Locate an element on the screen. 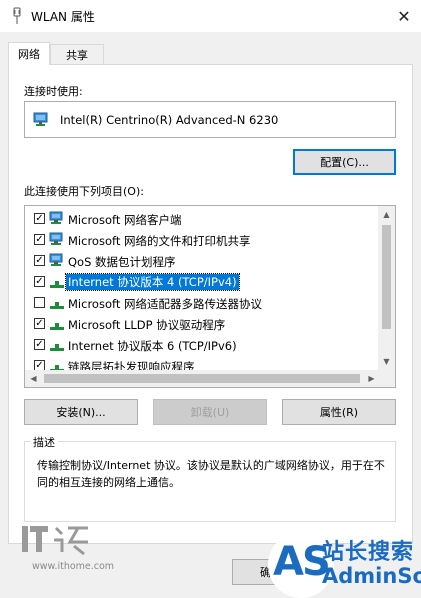 The image size is (421, 598). tab-network: 网络 is located at coordinates (29, 53).